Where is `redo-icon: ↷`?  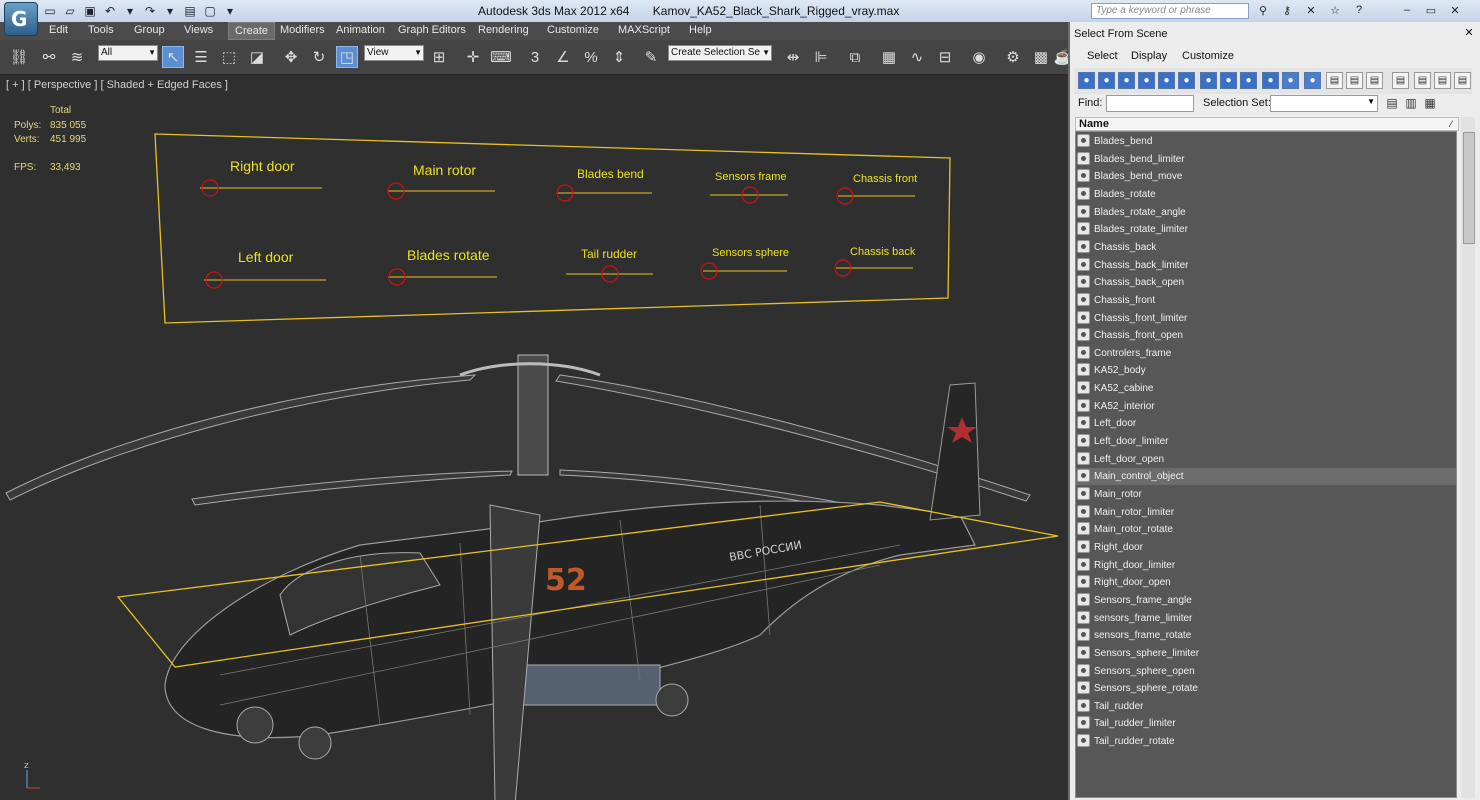 redo-icon: ↷ is located at coordinates (150, 11).